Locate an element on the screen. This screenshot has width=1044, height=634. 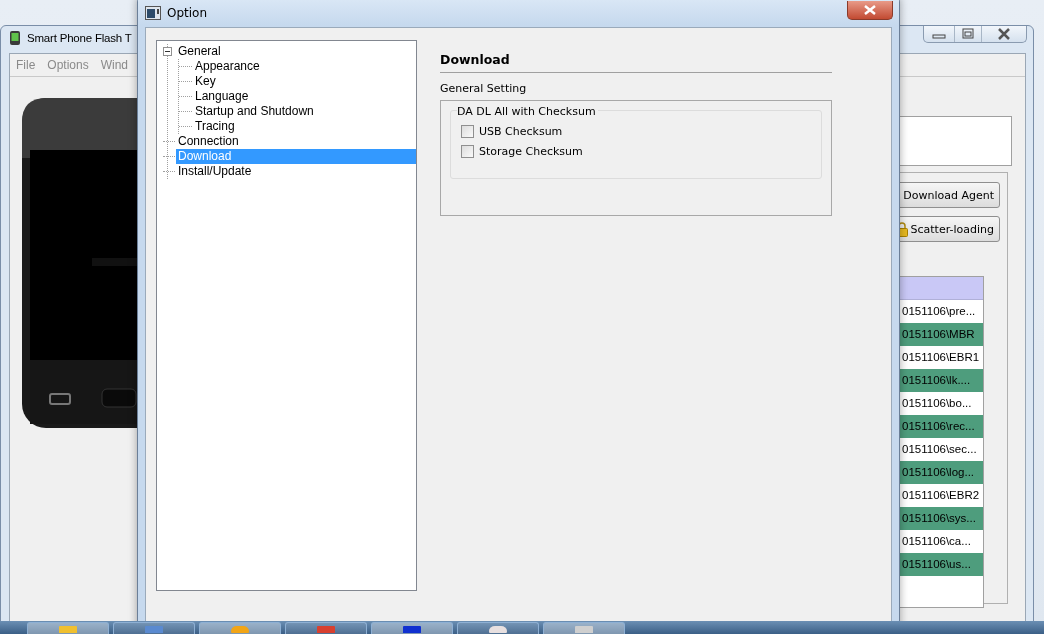
phone-icon is located at coordinates (15, 38).